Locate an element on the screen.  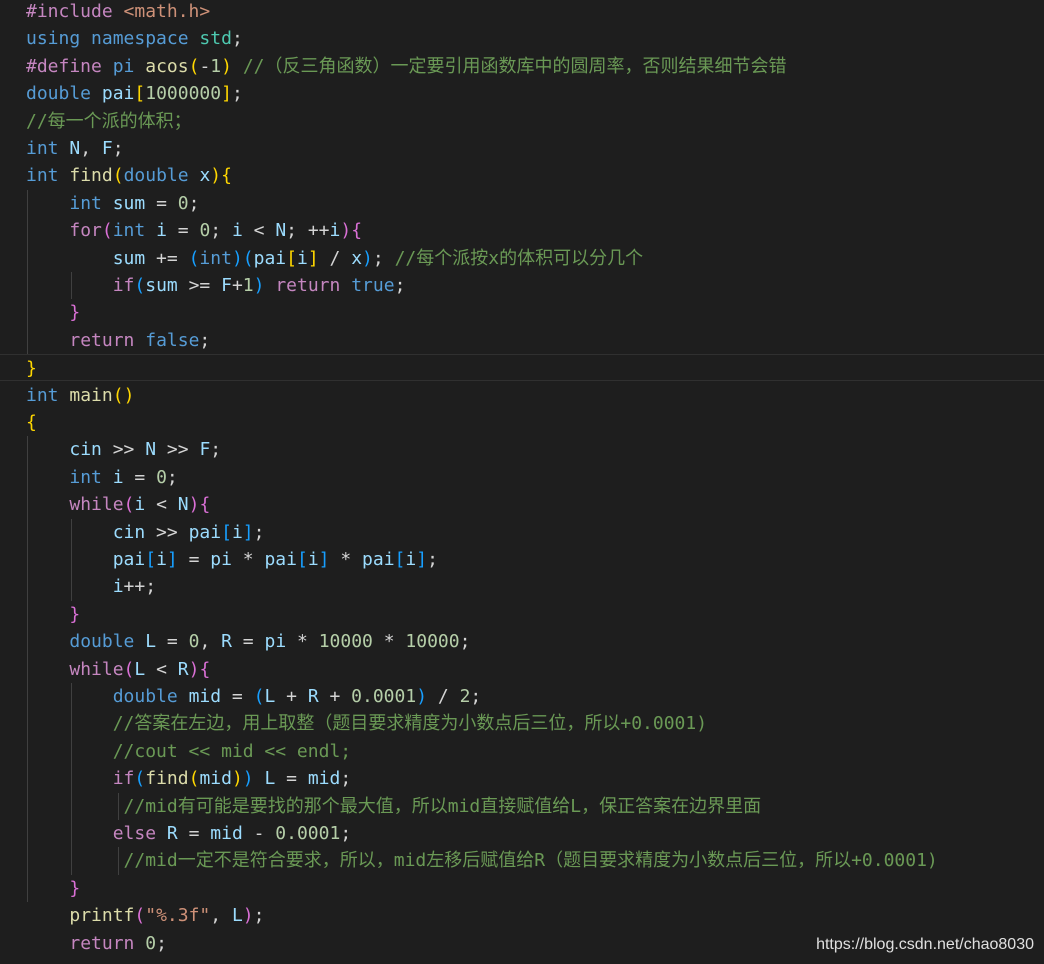
code-line: double L = 0, R = pi * 10000 * 10000; is located at coordinates (522, 641).